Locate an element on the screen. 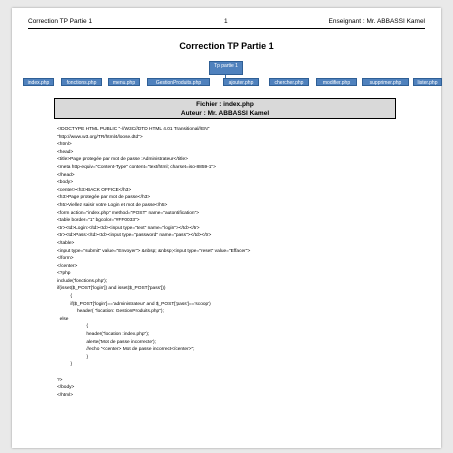 Image resolution: width=453 pixels, height=453 pixels. code-line: </center> is located at coordinates (67, 266).